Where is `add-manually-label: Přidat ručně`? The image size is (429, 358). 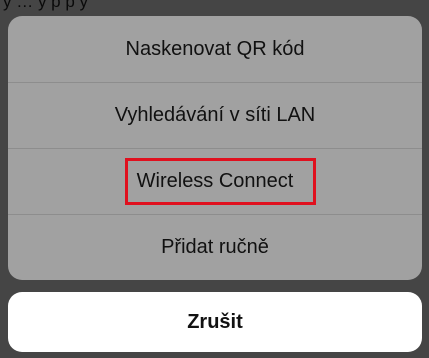
add-manually-label: Přidat ručně is located at coordinates (215, 247).